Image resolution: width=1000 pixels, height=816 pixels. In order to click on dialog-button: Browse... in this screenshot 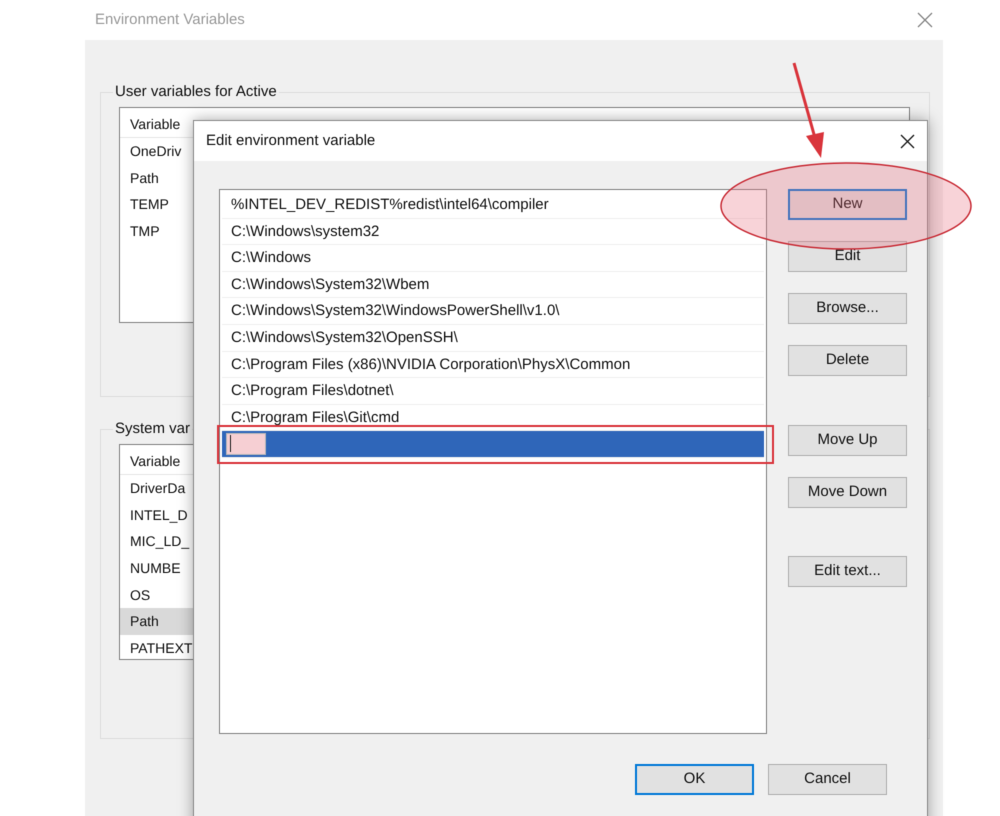, I will do `click(847, 308)`.